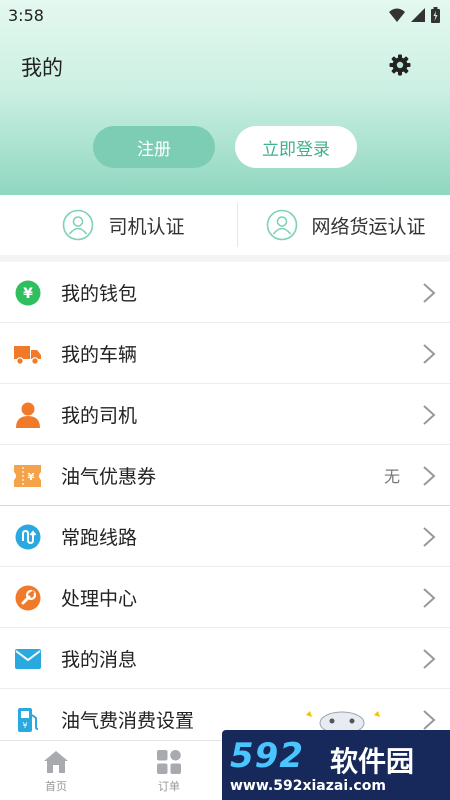 The height and width of the screenshot is (800, 450). I want to click on route-icon, so click(27, 536).